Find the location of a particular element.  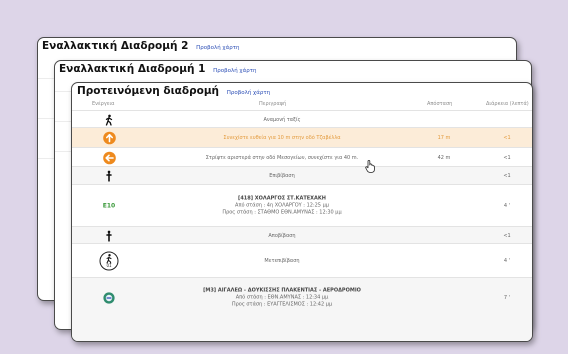

straight-arrow-icon is located at coordinates (109, 138).